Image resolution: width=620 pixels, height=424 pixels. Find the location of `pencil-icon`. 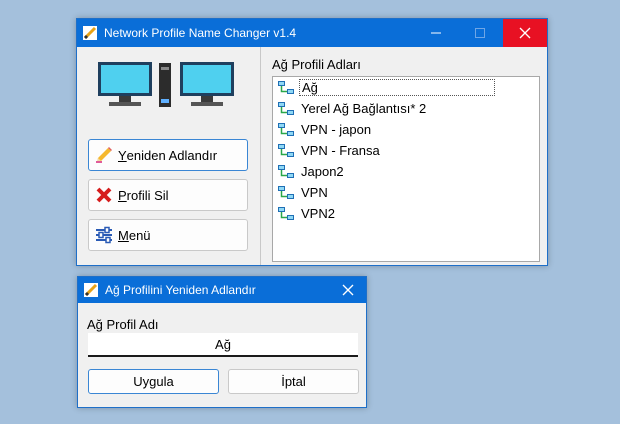

pencil-icon is located at coordinates (104, 155).